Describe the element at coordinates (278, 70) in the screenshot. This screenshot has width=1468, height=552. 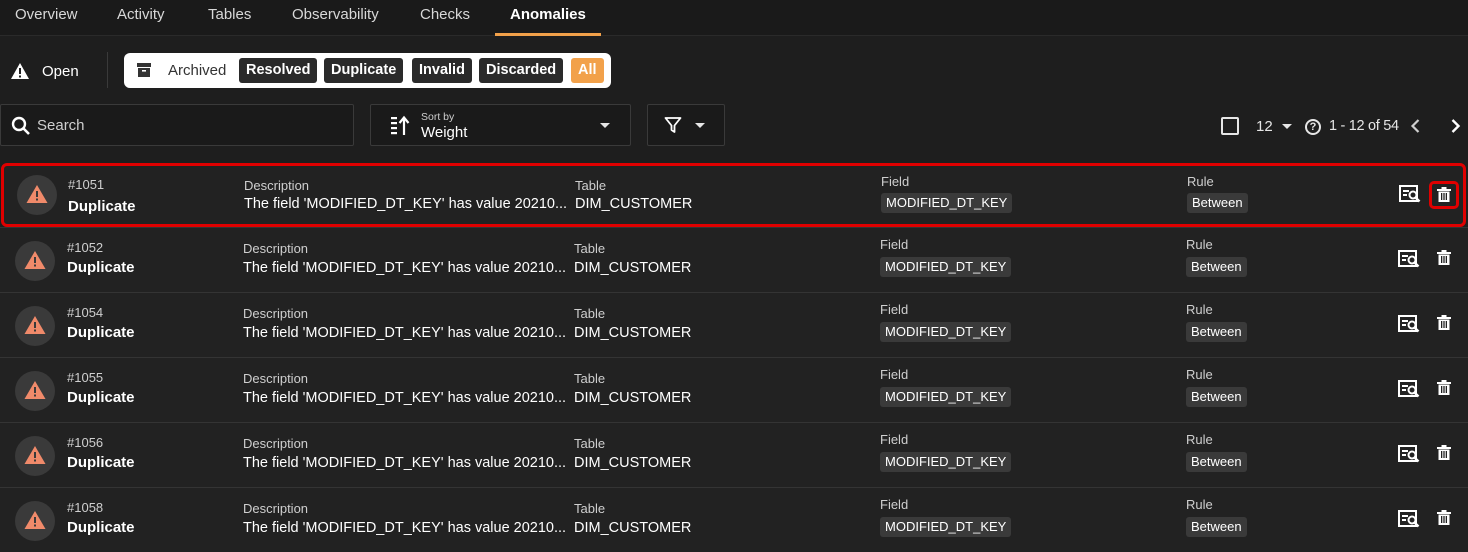
I see `chip-resolved: Resolved` at that location.